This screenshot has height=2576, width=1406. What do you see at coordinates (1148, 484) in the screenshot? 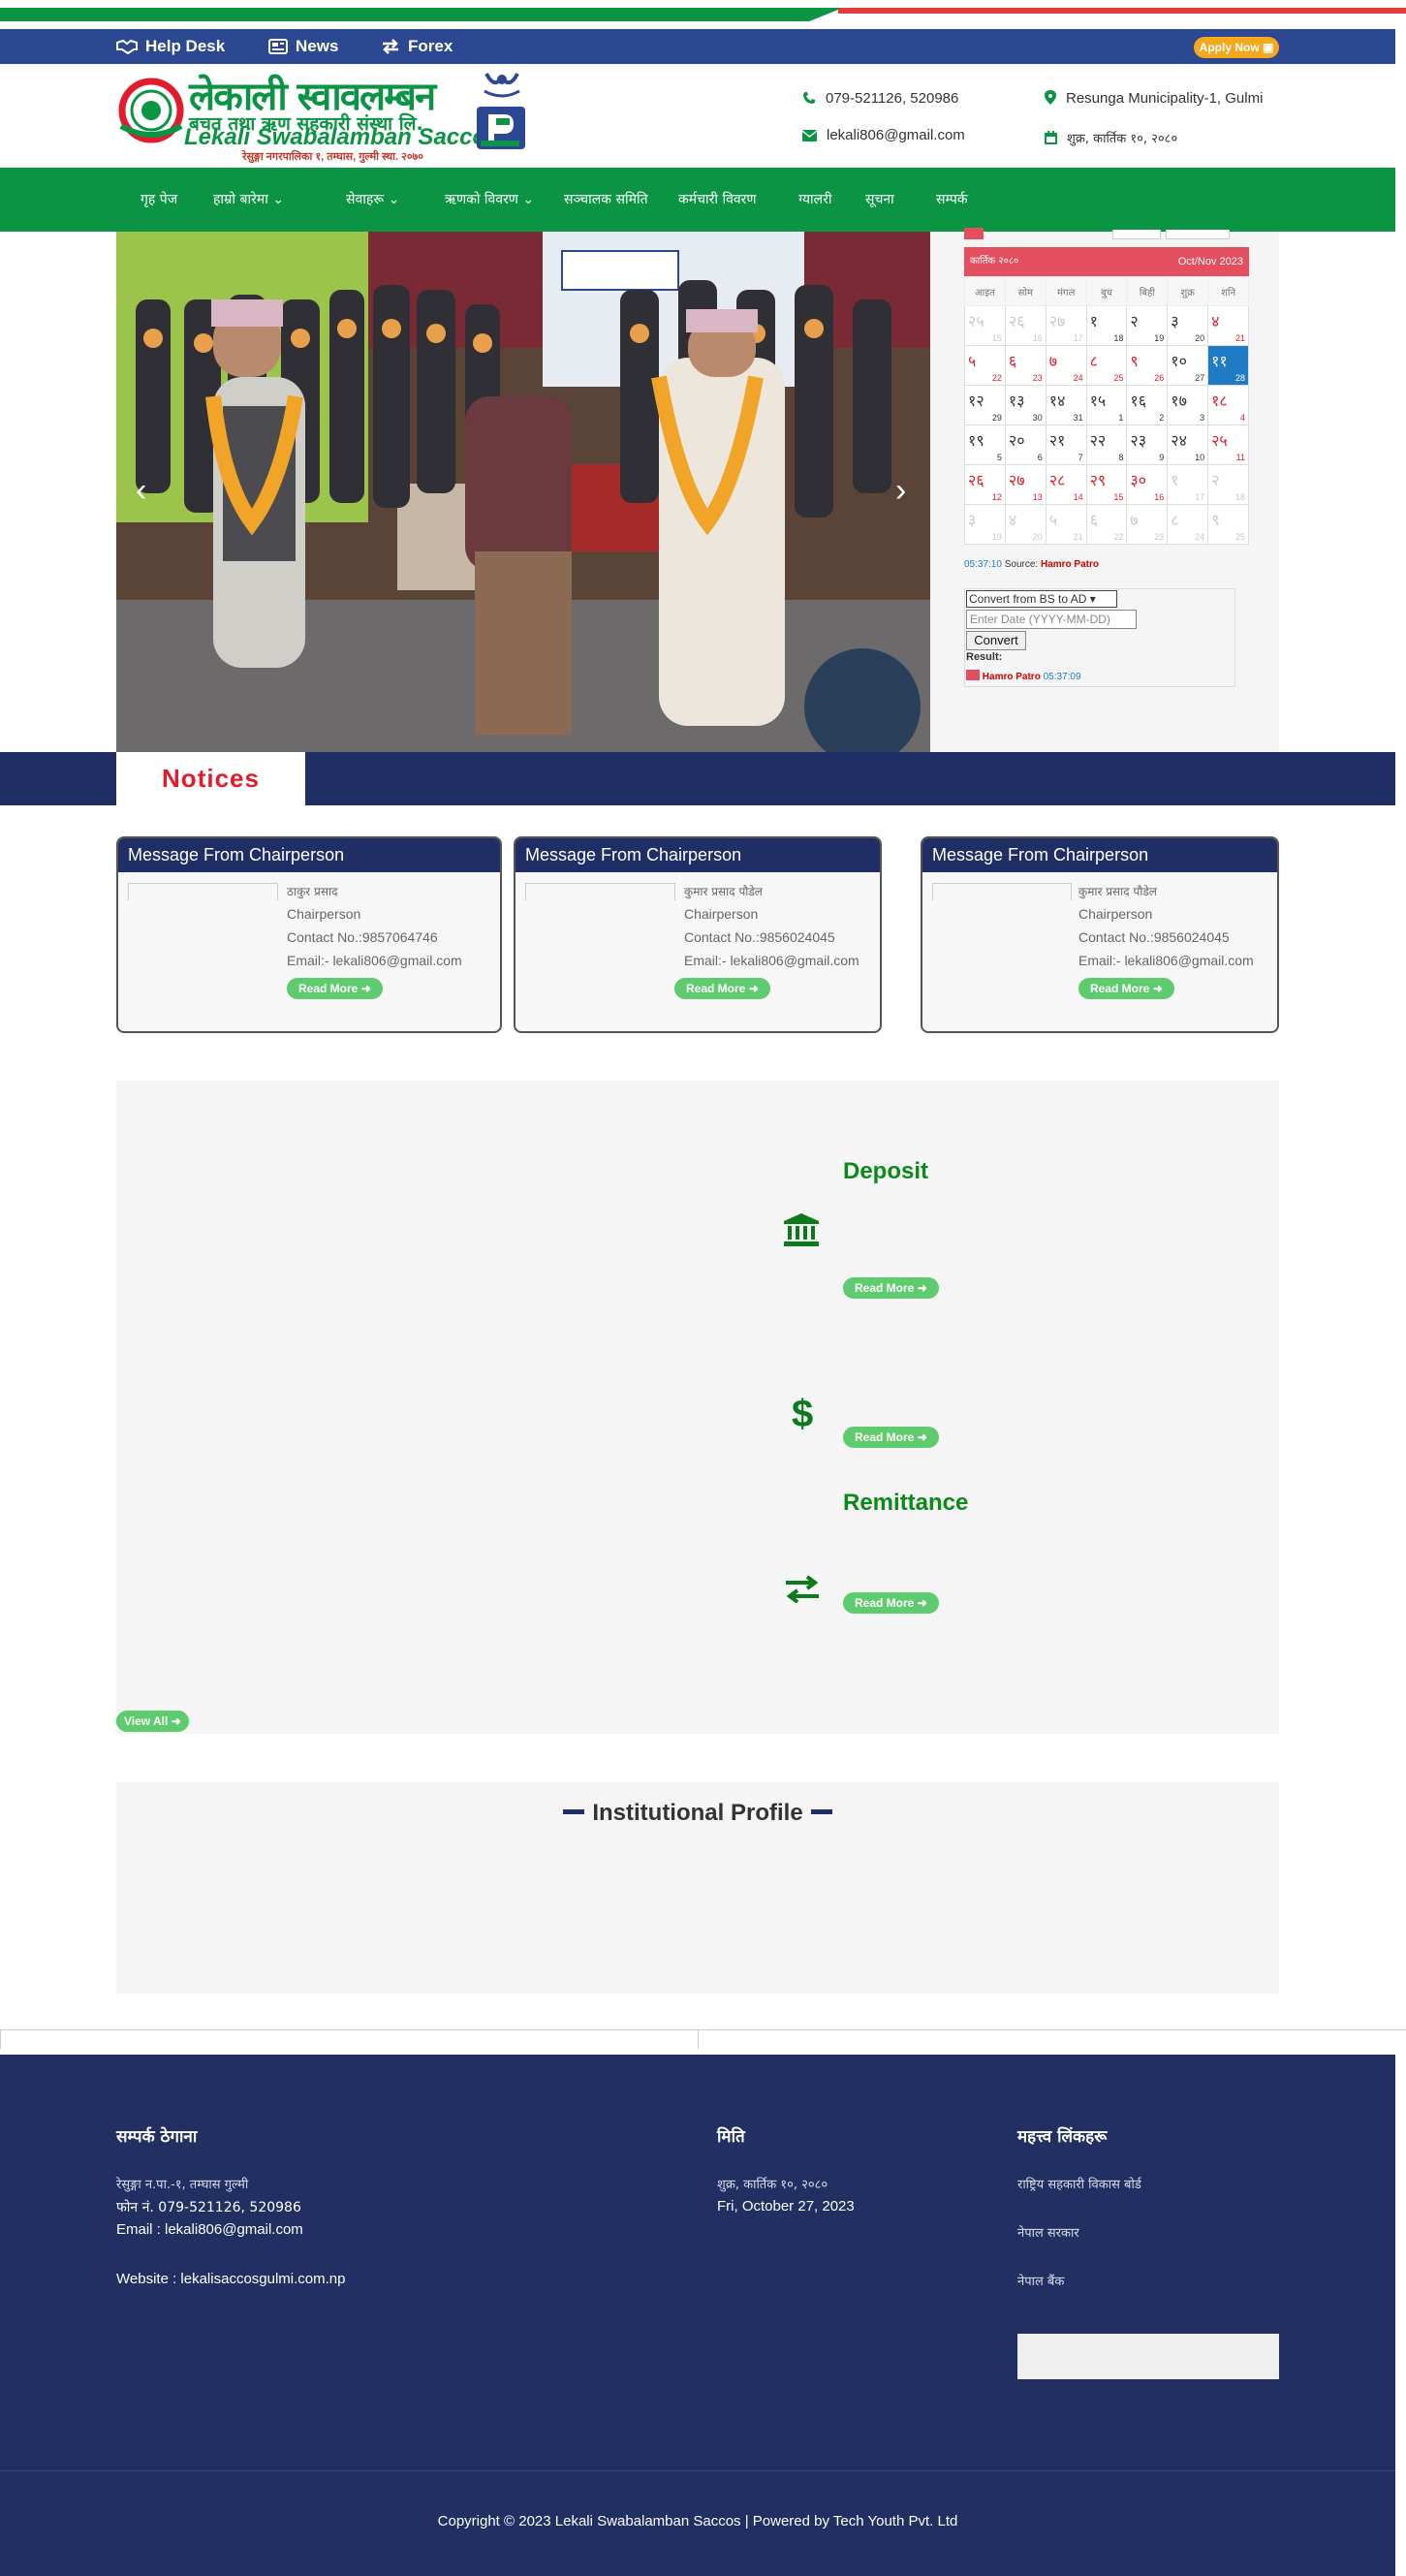
I see `calendar-day: ३० 16` at bounding box center [1148, 484].